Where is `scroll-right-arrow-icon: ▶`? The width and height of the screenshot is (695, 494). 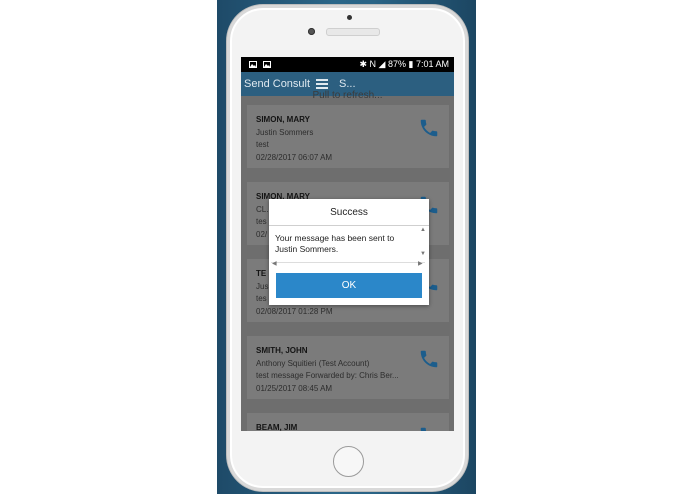
scroll-right-arrow-icon: ▶ is located at coordinates (420, 263).